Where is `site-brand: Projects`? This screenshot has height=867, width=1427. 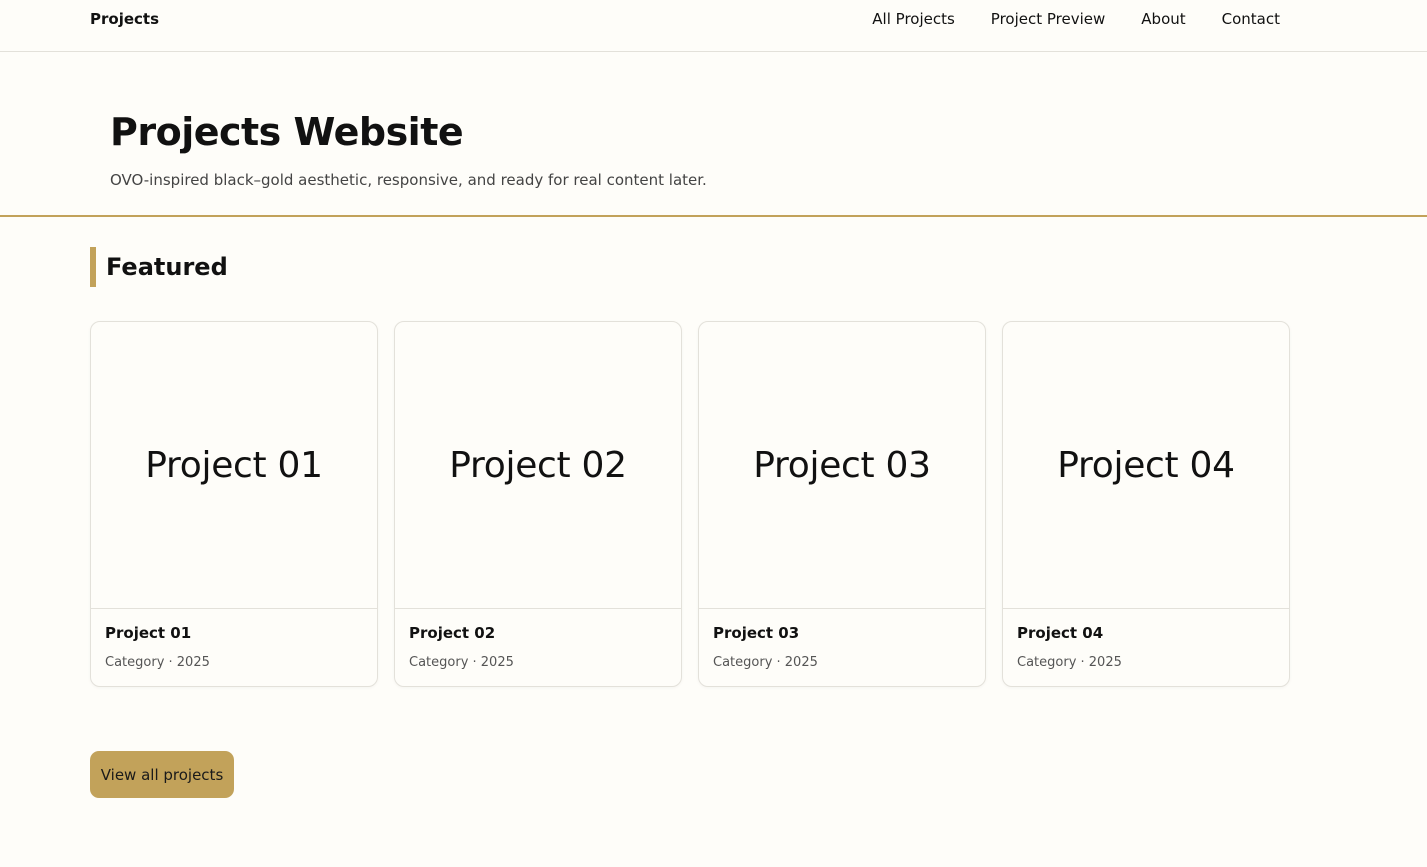 site-brand: Projects is located at coordinates (124, 19).